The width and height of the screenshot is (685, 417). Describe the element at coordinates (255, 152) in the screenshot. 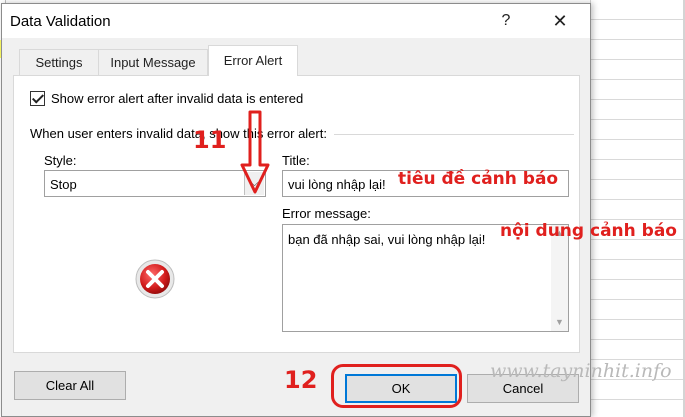

I see `annotation-arrow-icon` at that location.